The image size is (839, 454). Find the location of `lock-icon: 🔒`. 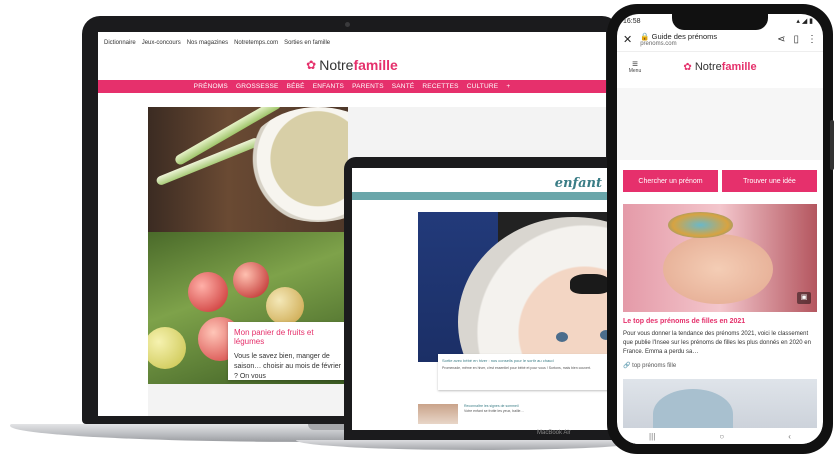

lock-icon: 🔒 is located at coordinates (645, 36).